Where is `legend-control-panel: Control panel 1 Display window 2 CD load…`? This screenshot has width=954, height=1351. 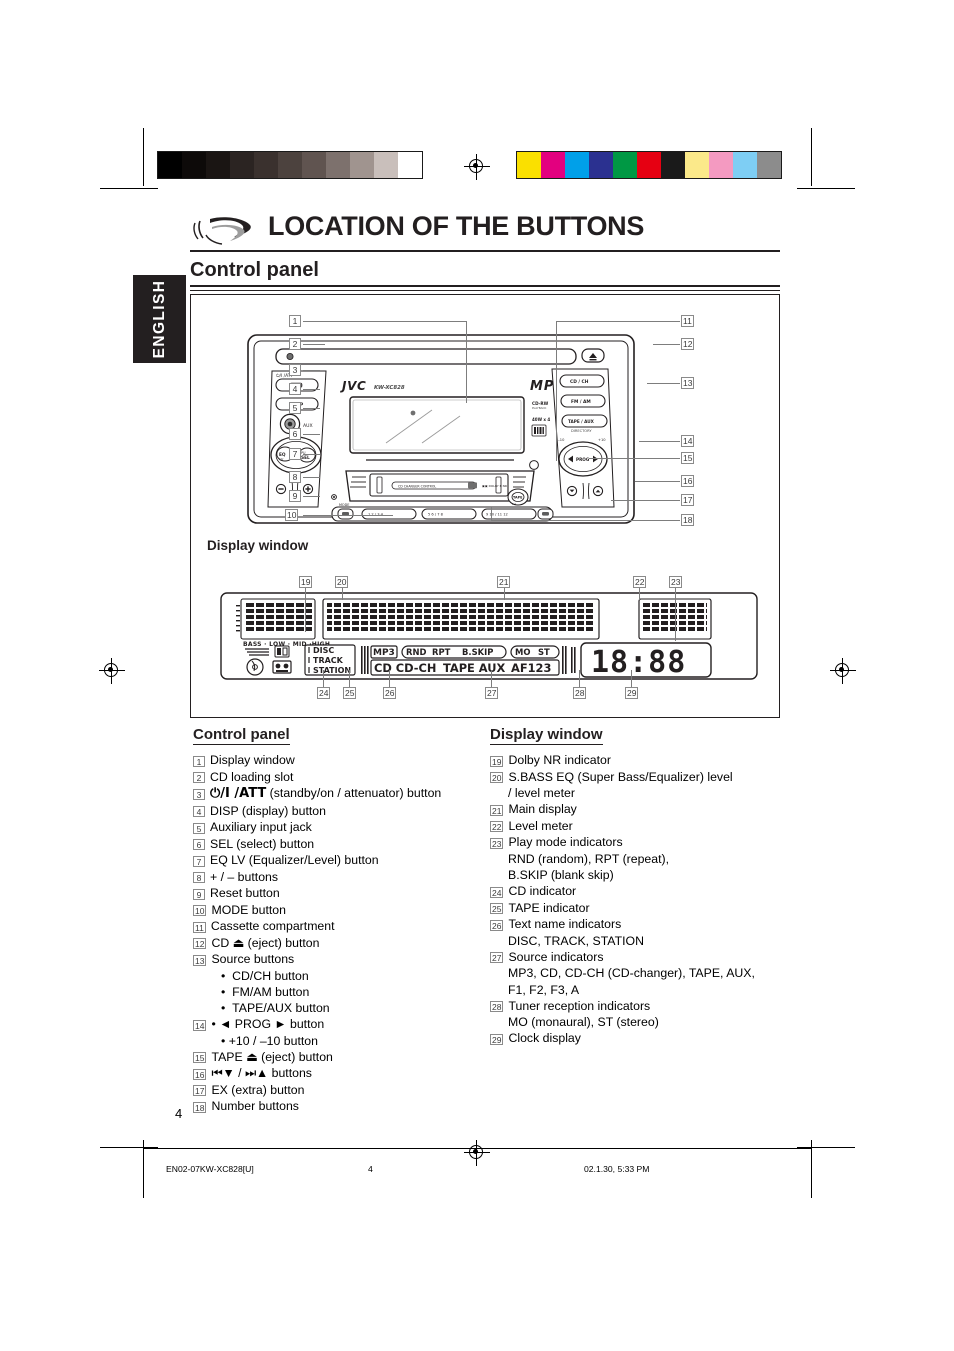 legend-control-panel: Control panel 1 Display window 2 CD load… is located at coordinates (335, 920).